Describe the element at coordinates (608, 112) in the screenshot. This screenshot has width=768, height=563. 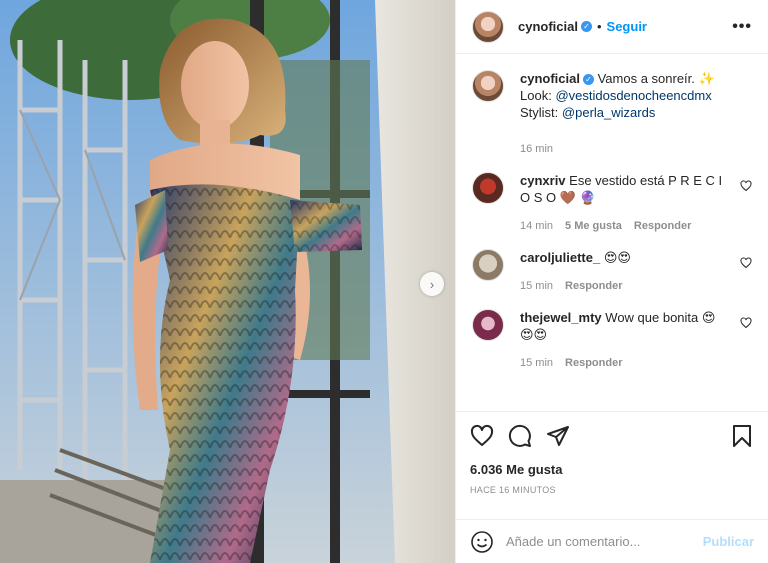
I see `stylist-handle-link: @perla_wizards` at that location.